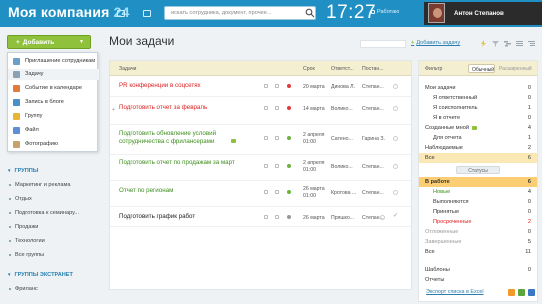 The image size is (542, 304). I want to click on comment-icon, so click(233, 141).